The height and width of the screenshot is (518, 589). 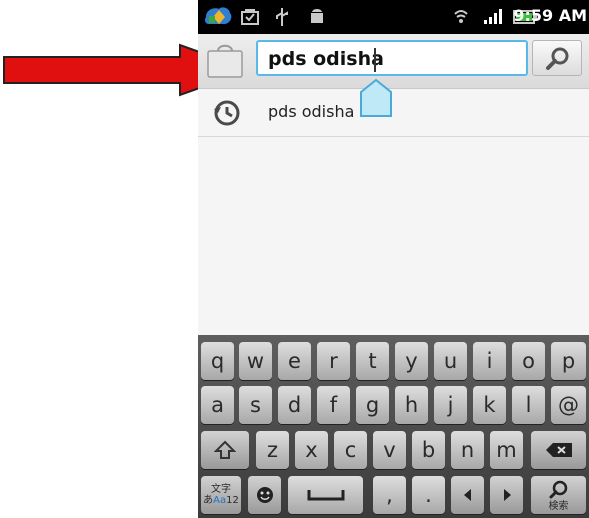 I want to click on key-j: j, so click(x=450, y=405).